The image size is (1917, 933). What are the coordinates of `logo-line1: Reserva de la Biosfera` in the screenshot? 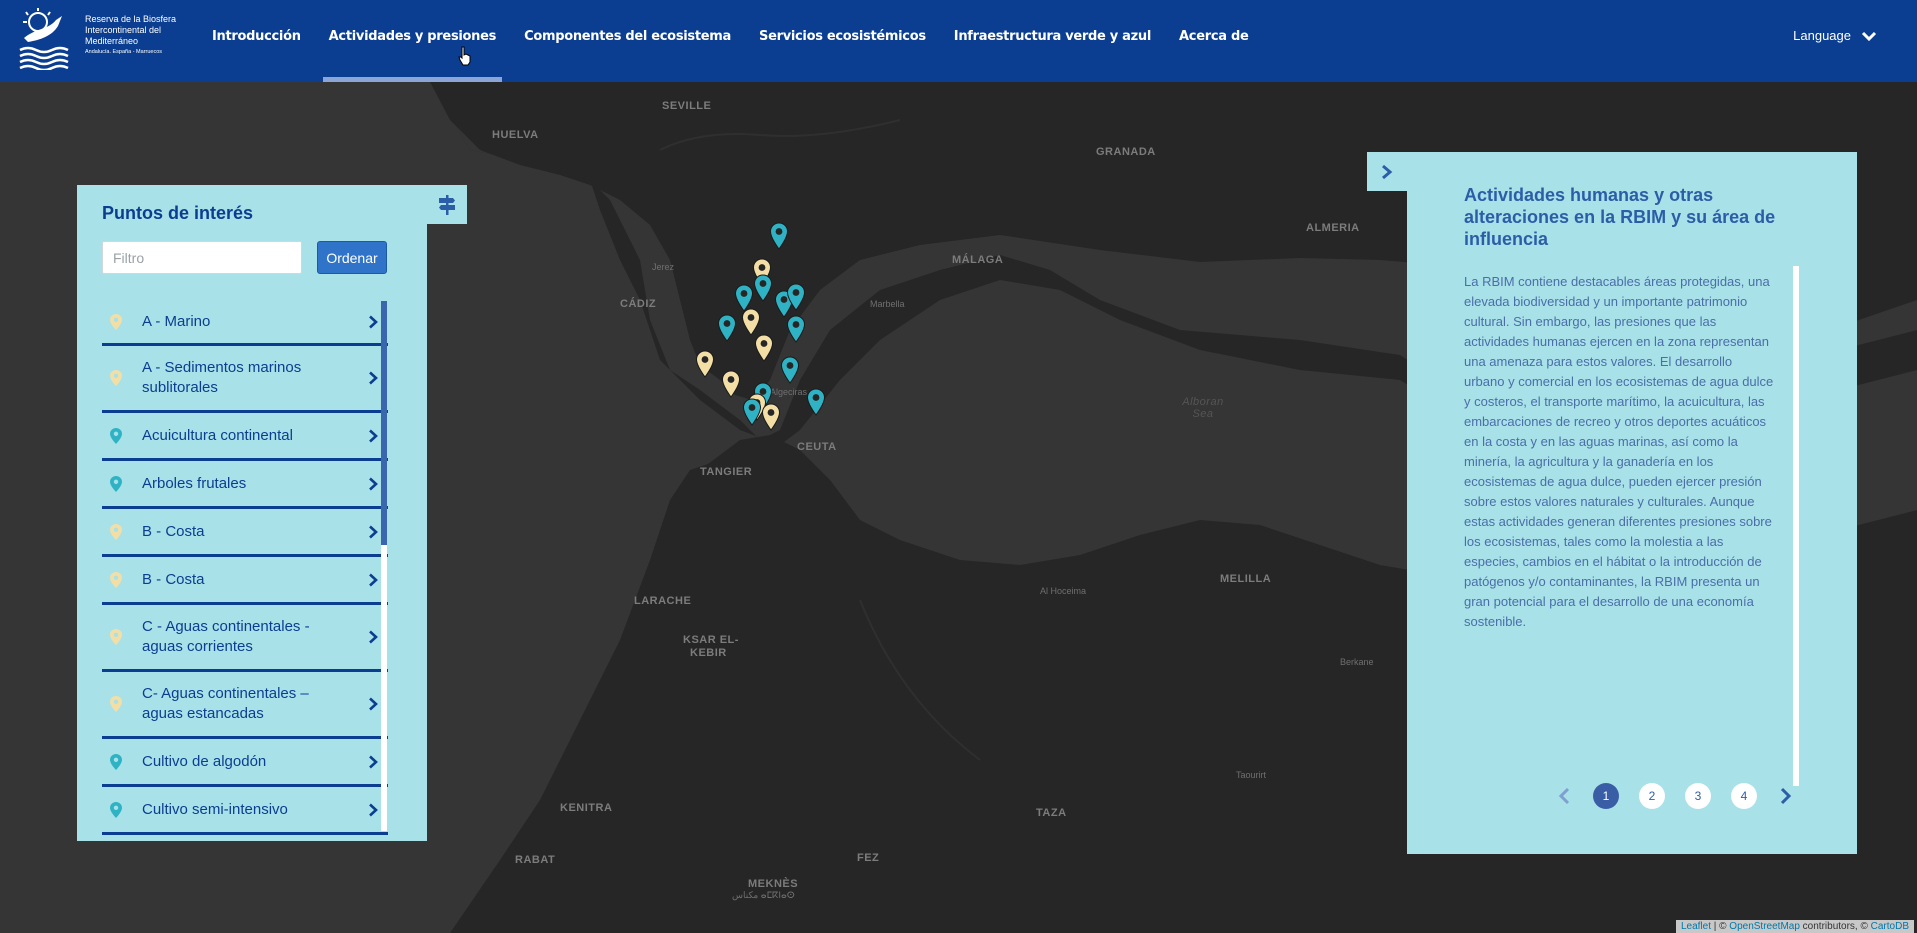 It's located at (131, 19).